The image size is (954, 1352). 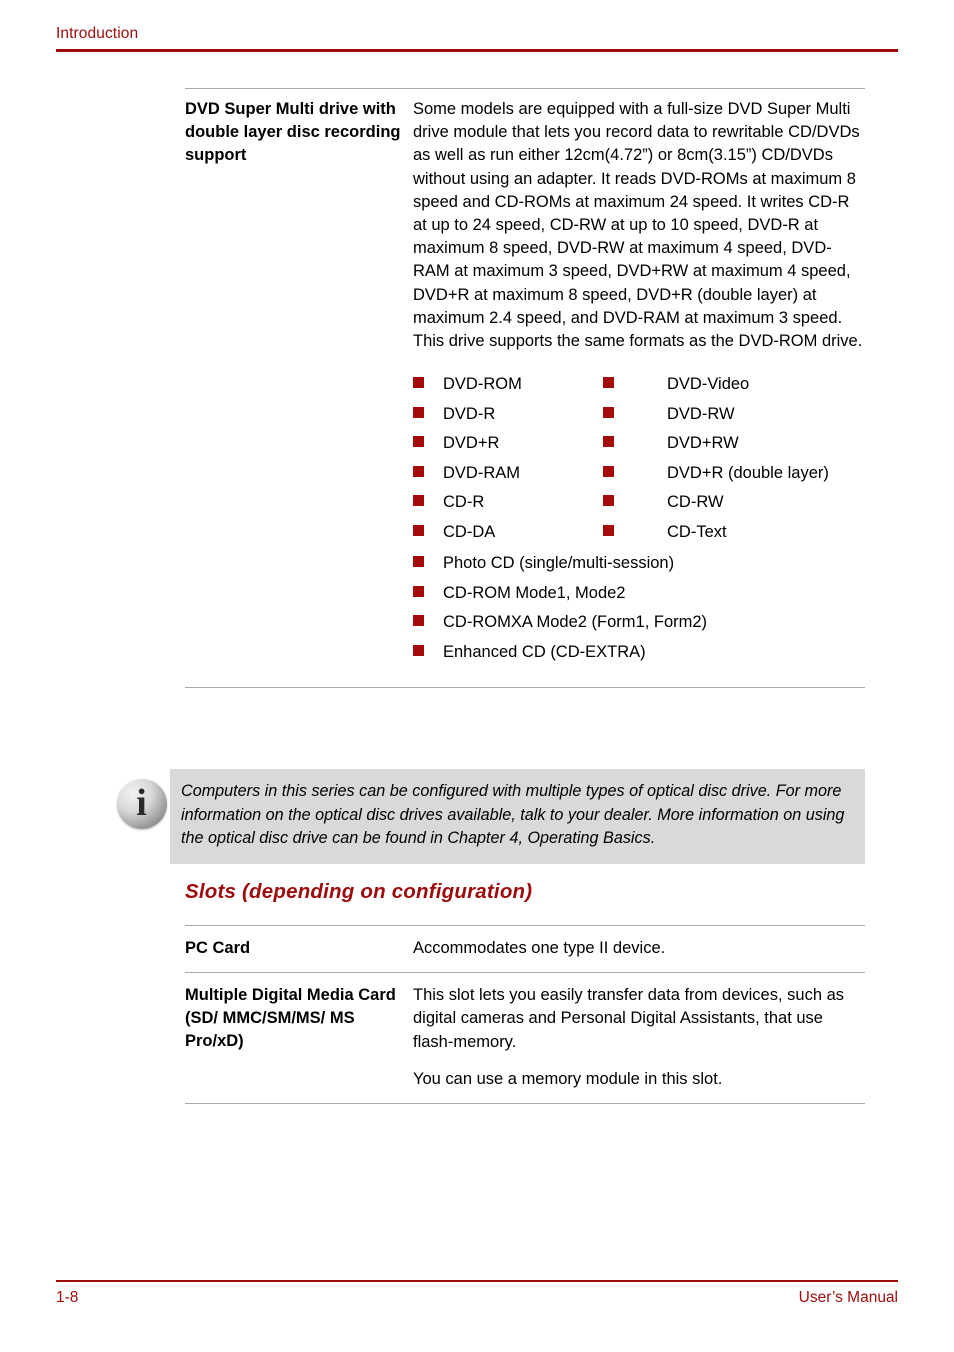 I want to click on section-heading: Slots (depending on configuration), so click(x=359, y=891).